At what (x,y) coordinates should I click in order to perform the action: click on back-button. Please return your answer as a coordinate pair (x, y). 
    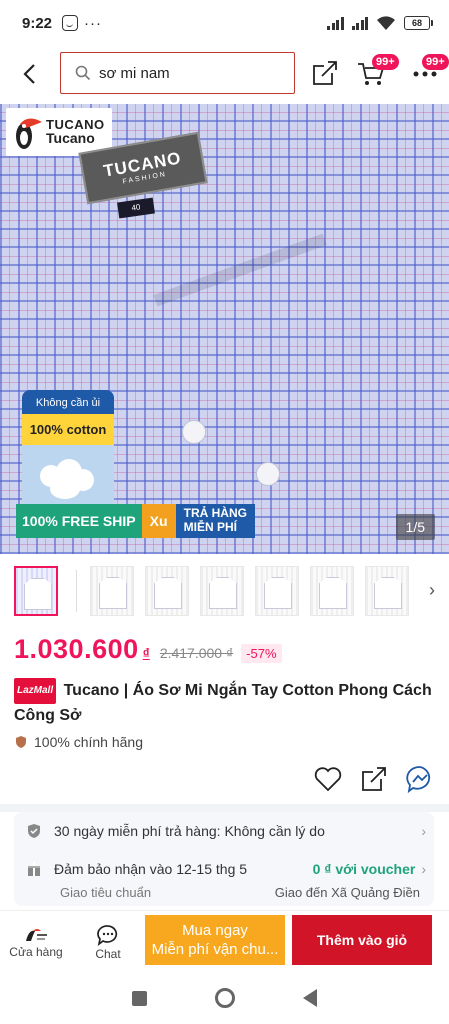
    Looking at the image, I should click on (30, 74).